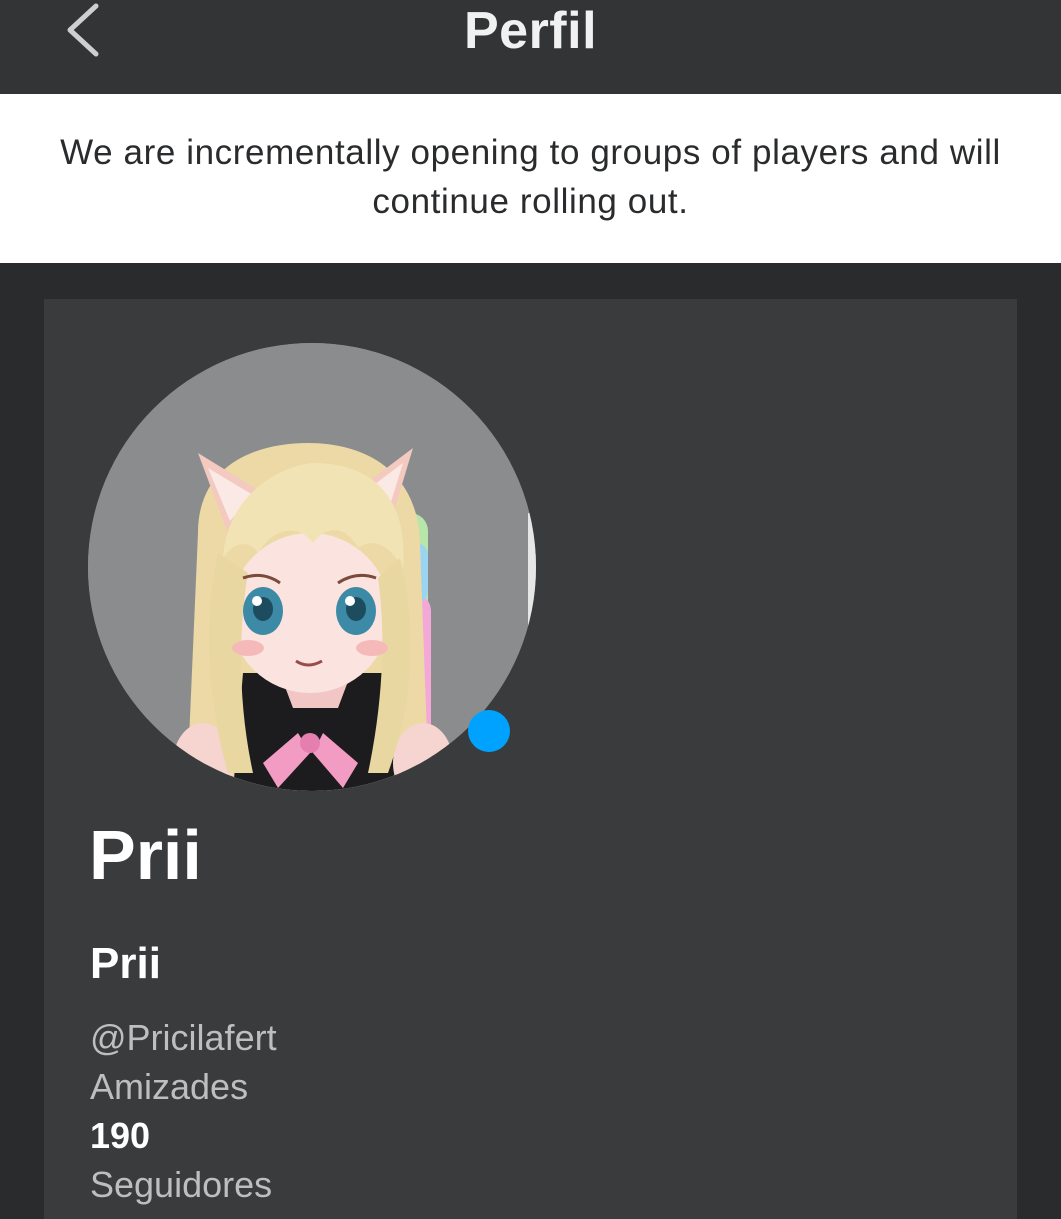  What do you see at coordinates (125, 963) in the screenshot?
I see `profile-name: Prii` at bounding box center [125, 963].